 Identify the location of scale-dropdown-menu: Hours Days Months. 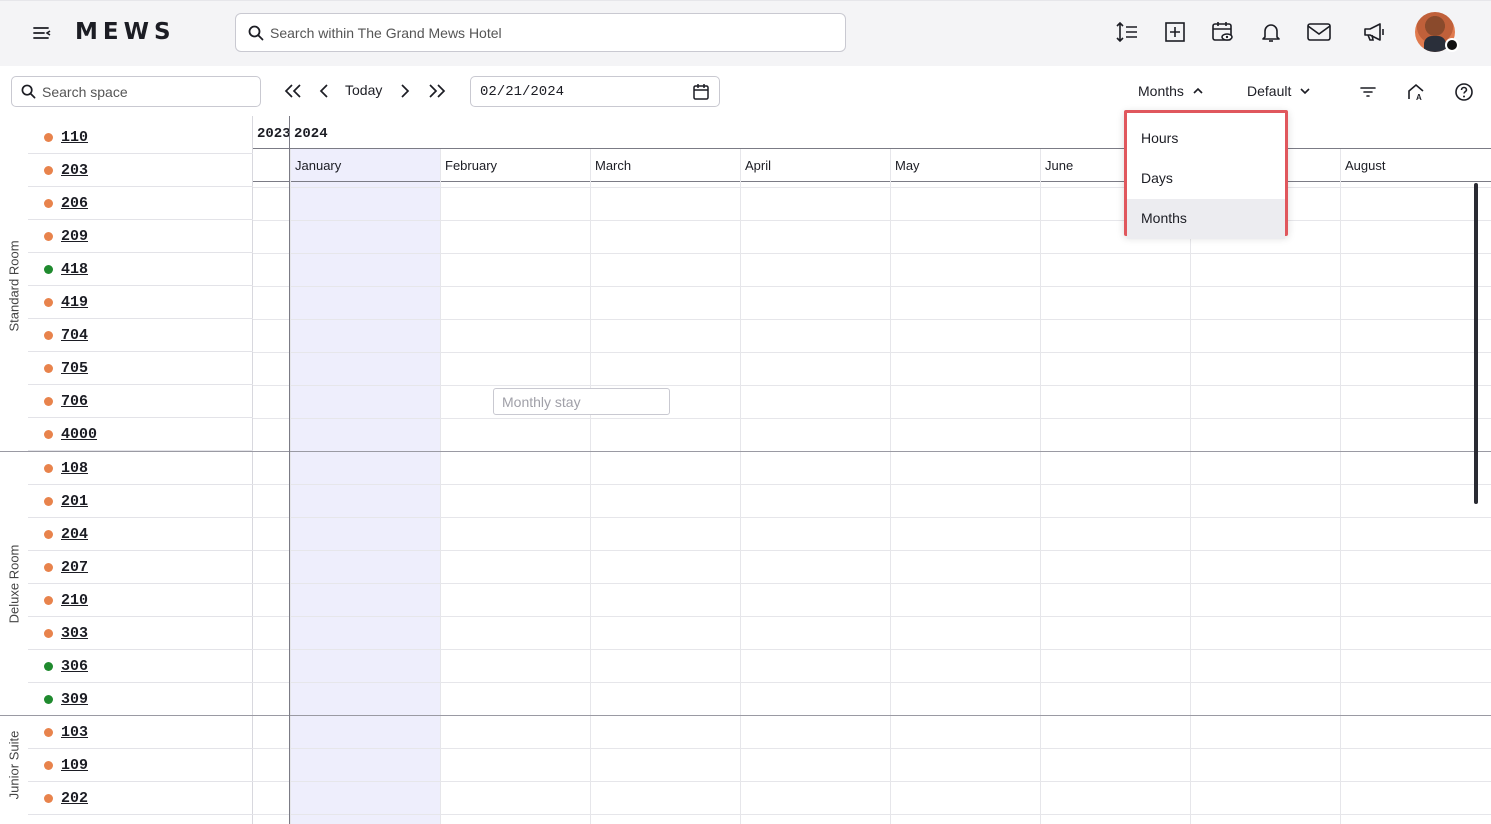
(1206, 174).